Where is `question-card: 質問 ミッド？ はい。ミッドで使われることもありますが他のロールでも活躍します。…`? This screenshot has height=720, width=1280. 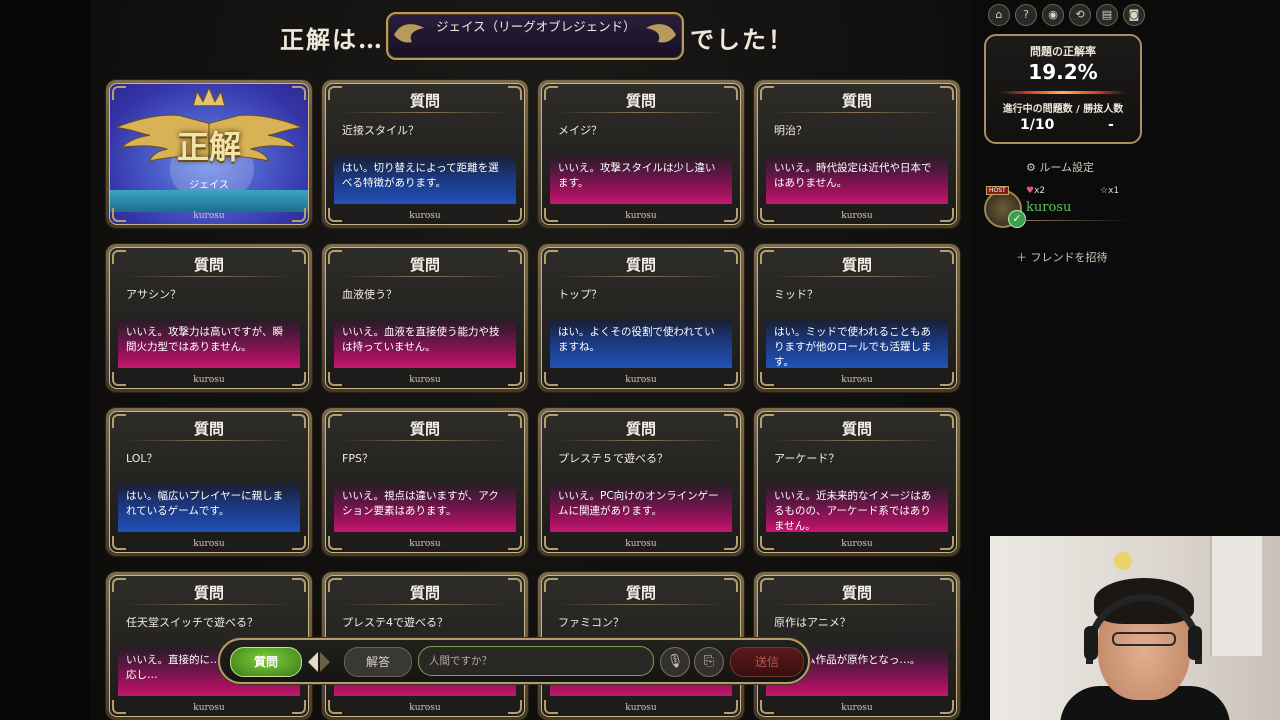 question-card: 質問 ミッド？ はい。ミッドで使われることもありますが他のロールでも活躍します。… is located at coordinates (857, 318).